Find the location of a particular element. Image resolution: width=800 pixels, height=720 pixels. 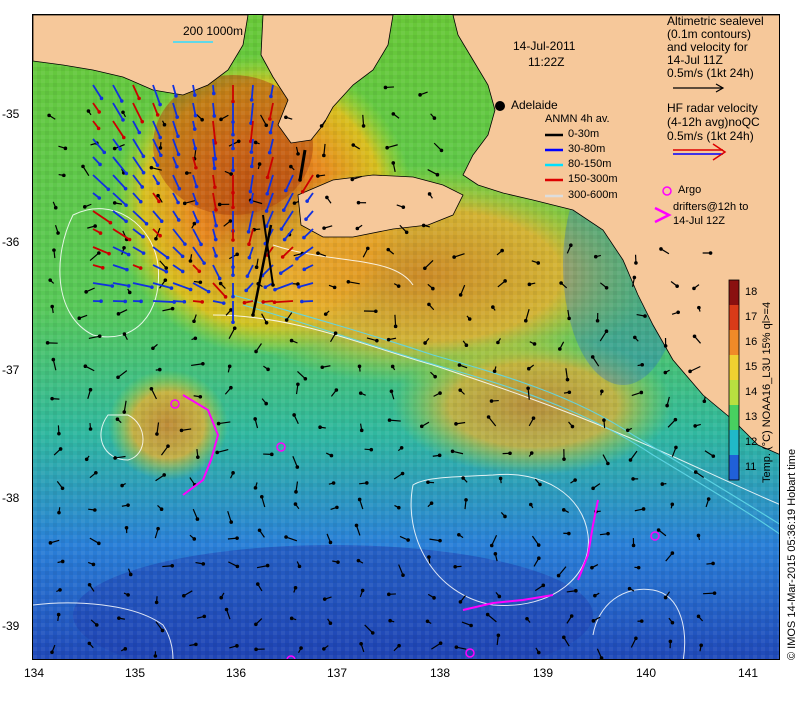

anmn-legend-title: ANMN 4h av. is located at coordinates (577, 119).